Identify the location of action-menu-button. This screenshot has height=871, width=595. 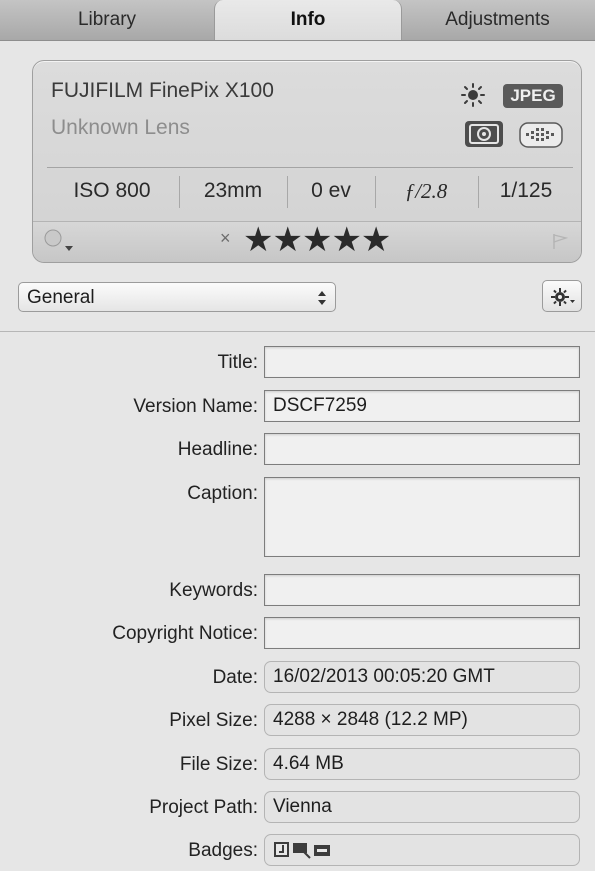
(562, 296).